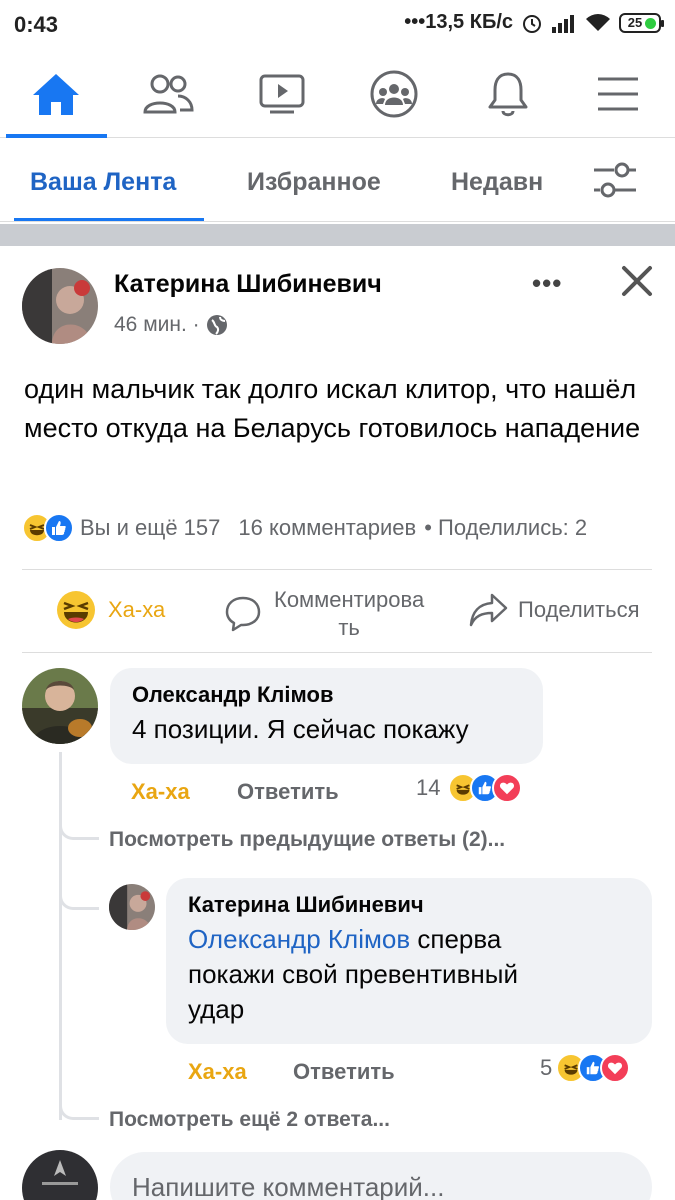  I want to click on reply-author-avatar, so click(132, 907).